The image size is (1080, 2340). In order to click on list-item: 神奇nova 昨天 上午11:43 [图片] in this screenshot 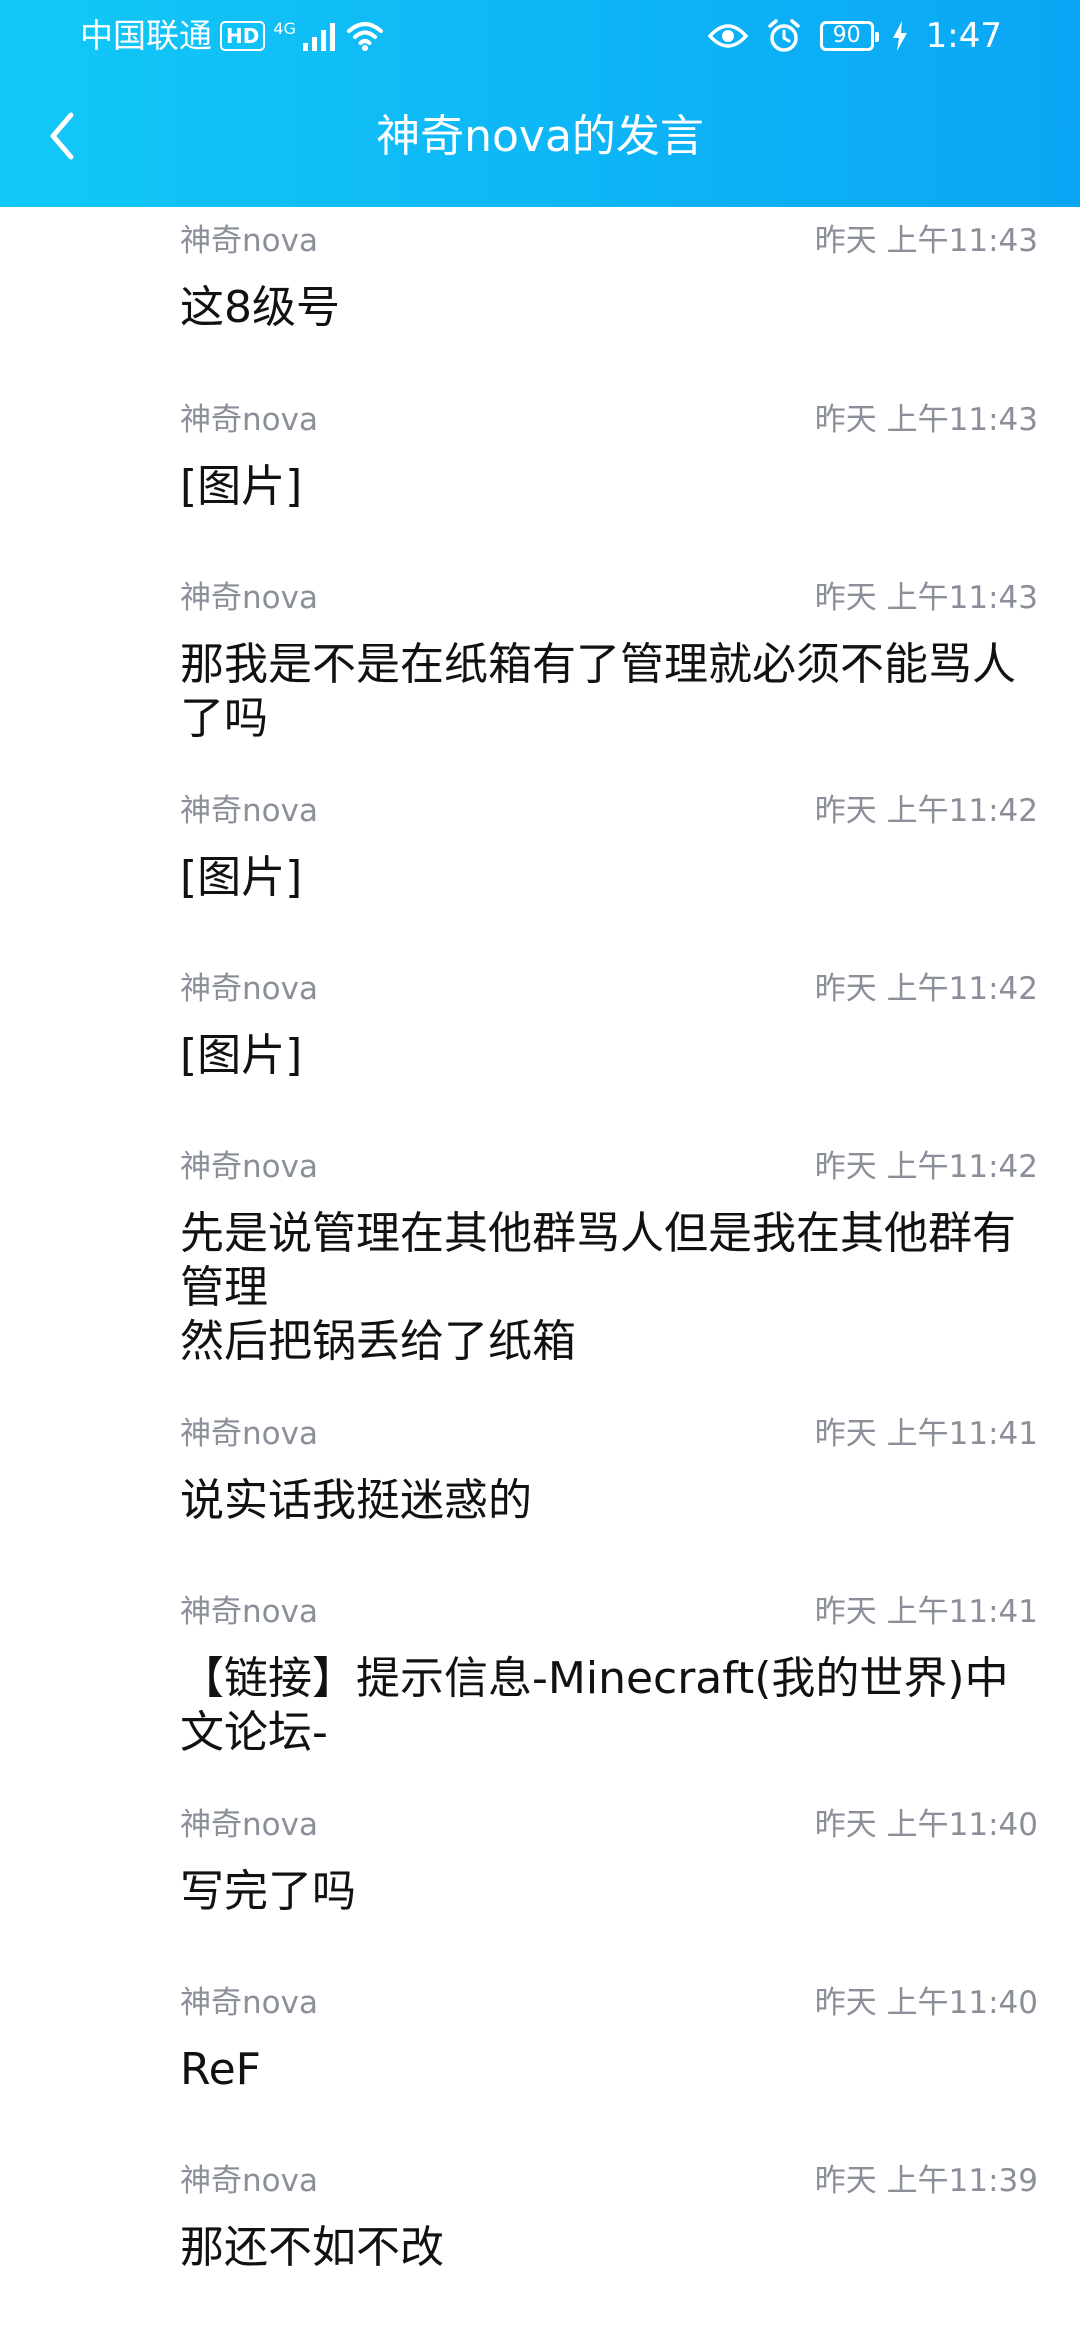, I will do `click(609, 457)`.